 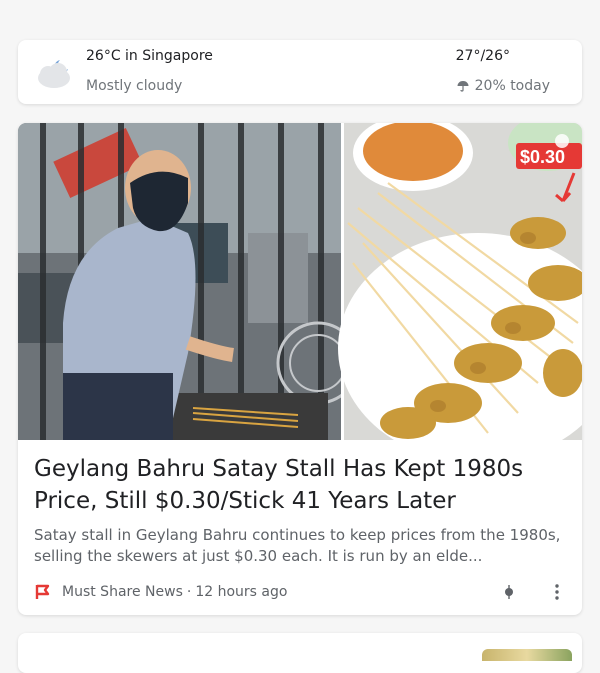 I want to click on weather-condition: Mostly cloudy, so click(x=134, y=86).